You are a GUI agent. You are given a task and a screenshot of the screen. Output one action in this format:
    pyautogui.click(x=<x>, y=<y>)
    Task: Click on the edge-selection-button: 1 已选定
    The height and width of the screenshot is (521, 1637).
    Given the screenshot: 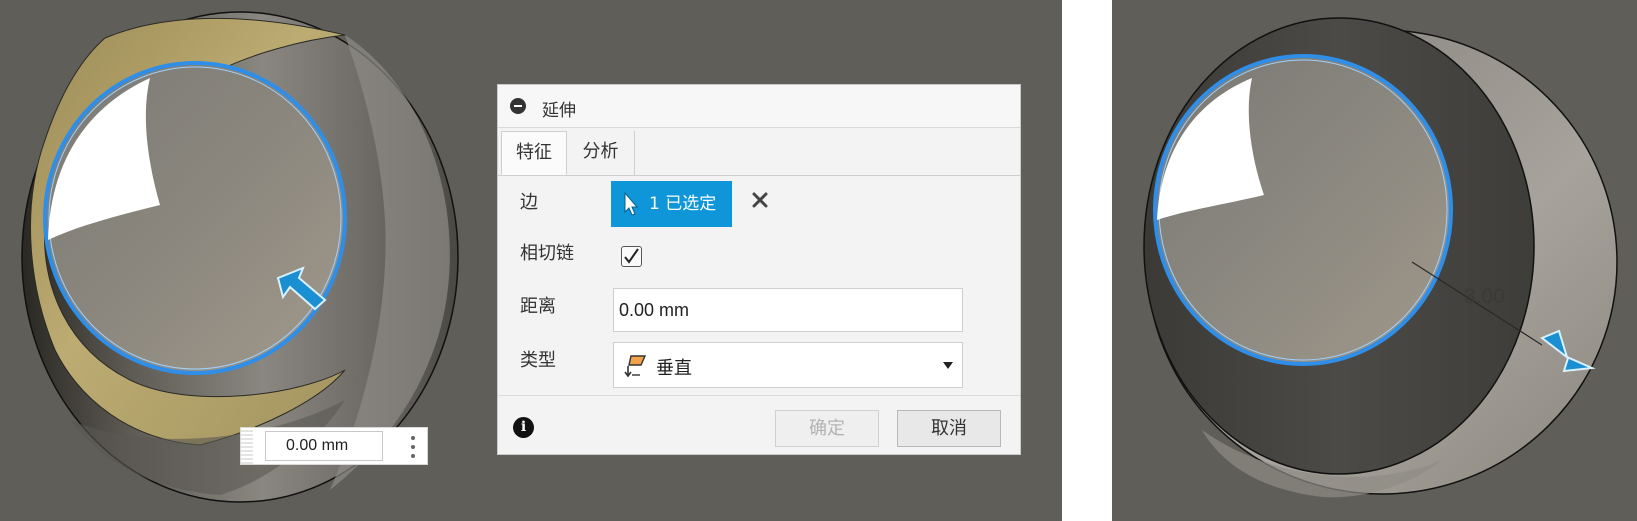 What is the action you would take?
    pyautogui.click(x=671, y=204)
    